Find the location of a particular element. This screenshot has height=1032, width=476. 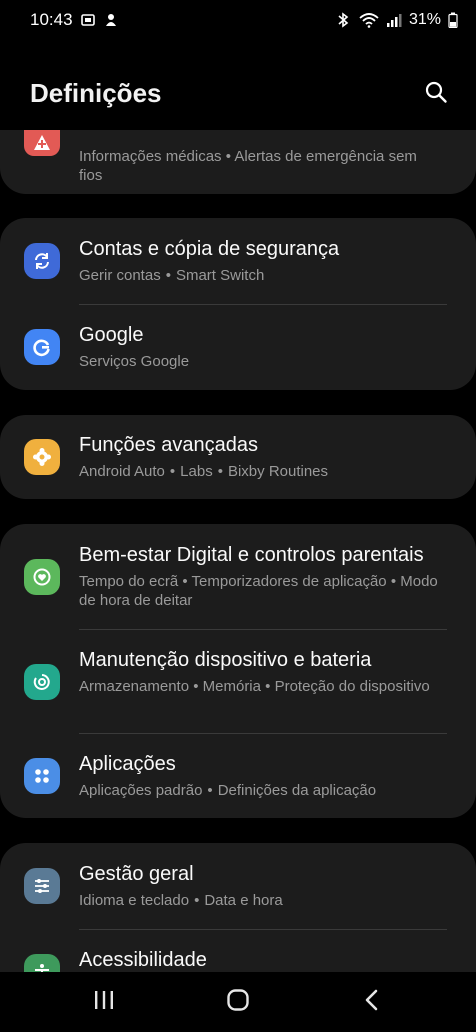

subtitle-part: Labs is located at coordinates (196, 471).